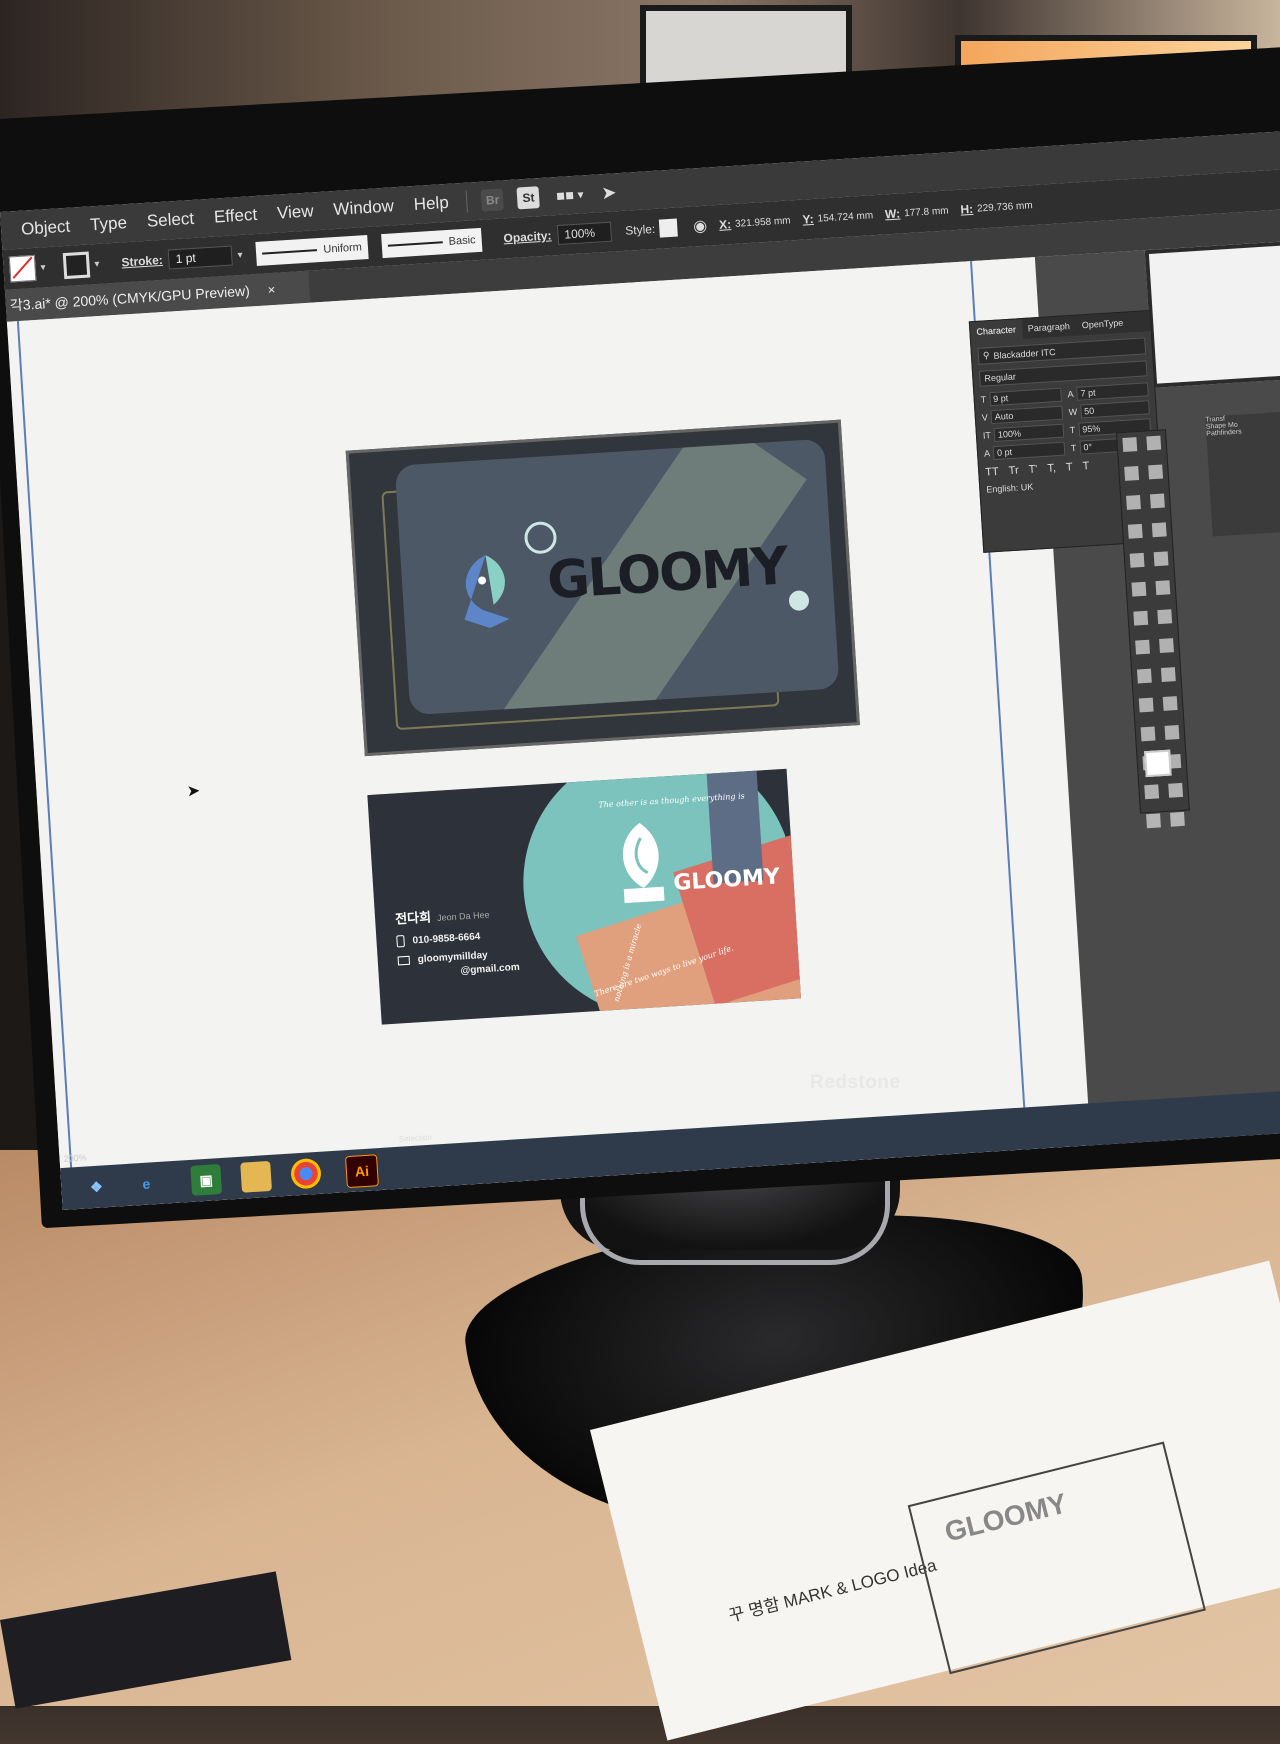  I want to click on width-tool-icon, so click(1143, 647).